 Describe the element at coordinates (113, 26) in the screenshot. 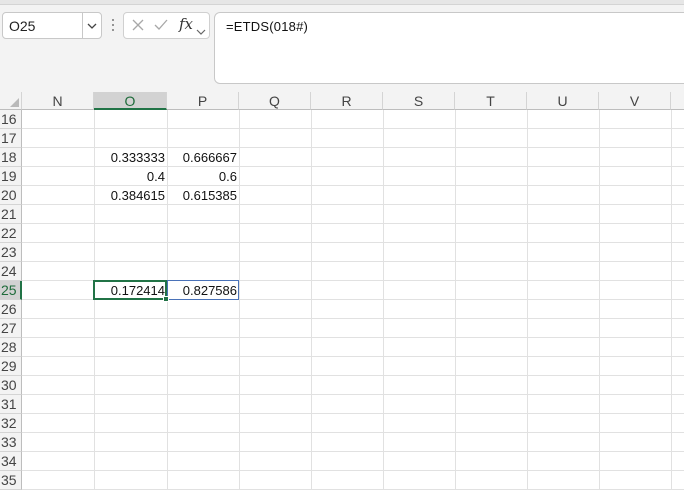

I see `more-vertical-icon` at that location.